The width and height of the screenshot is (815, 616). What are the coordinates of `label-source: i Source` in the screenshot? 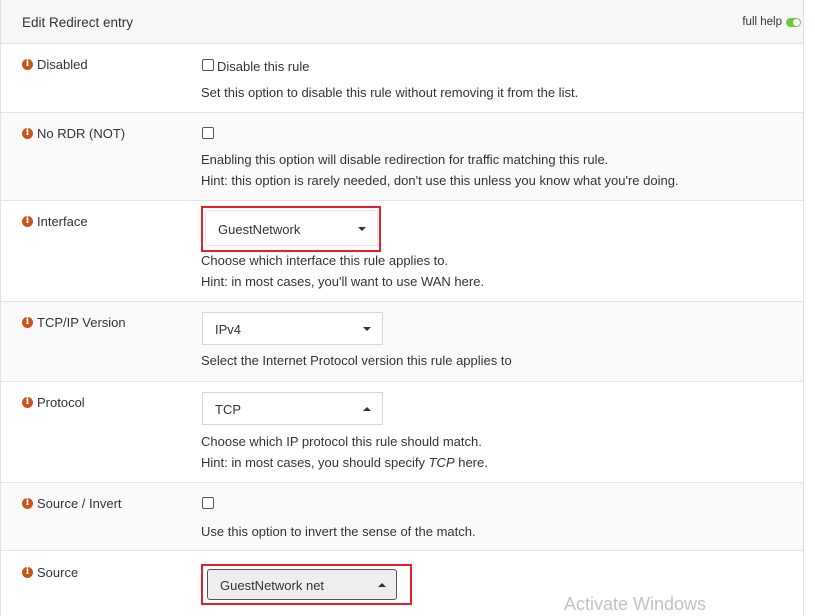 It's located at (50, 572).